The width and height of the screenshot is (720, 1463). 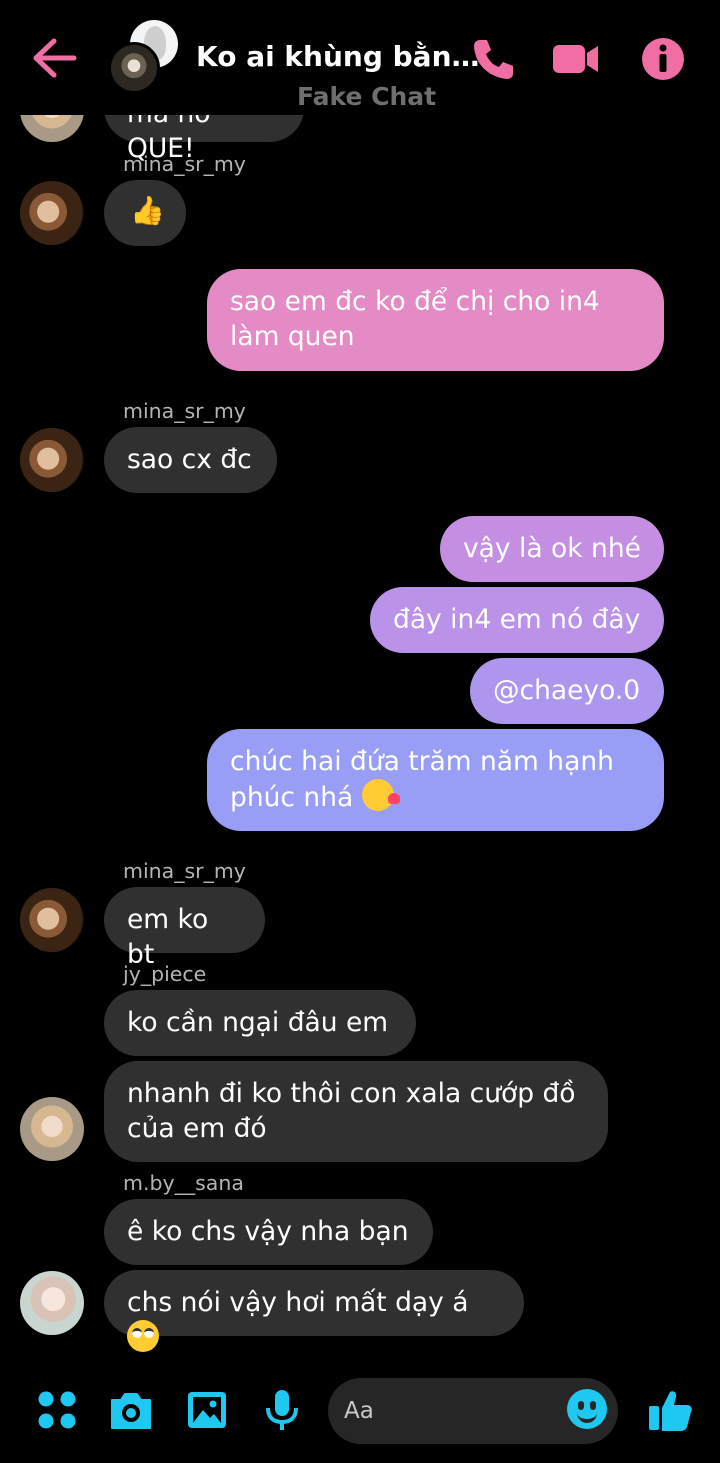 I want to click on emoji-icon, so click(x=587, y=1409).